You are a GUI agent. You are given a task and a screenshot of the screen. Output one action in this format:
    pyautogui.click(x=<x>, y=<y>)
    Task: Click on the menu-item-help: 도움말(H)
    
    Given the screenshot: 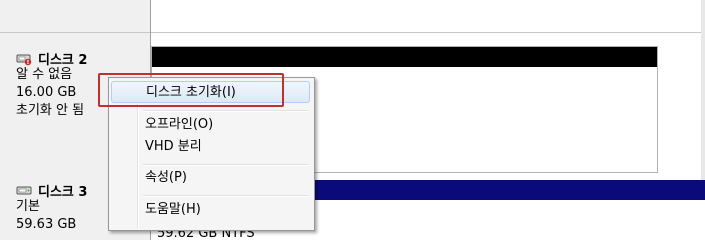 What is the action you would take?
    pyautogui.click(x=210, y=210)
    